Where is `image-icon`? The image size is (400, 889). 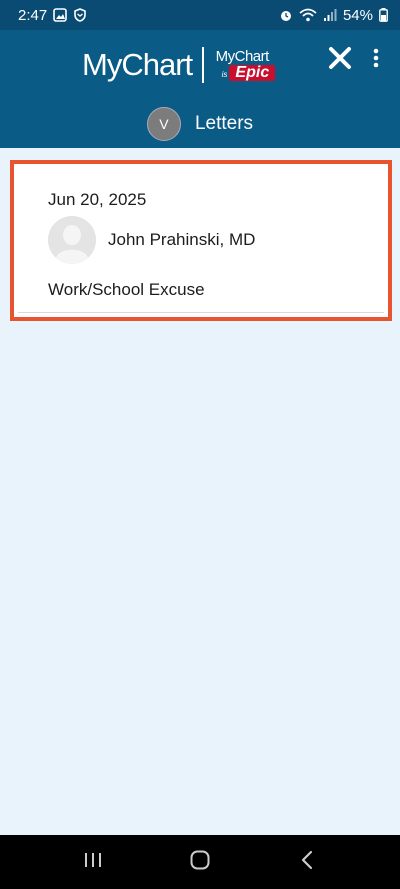 image-icon is located at coordinates (60, 15).